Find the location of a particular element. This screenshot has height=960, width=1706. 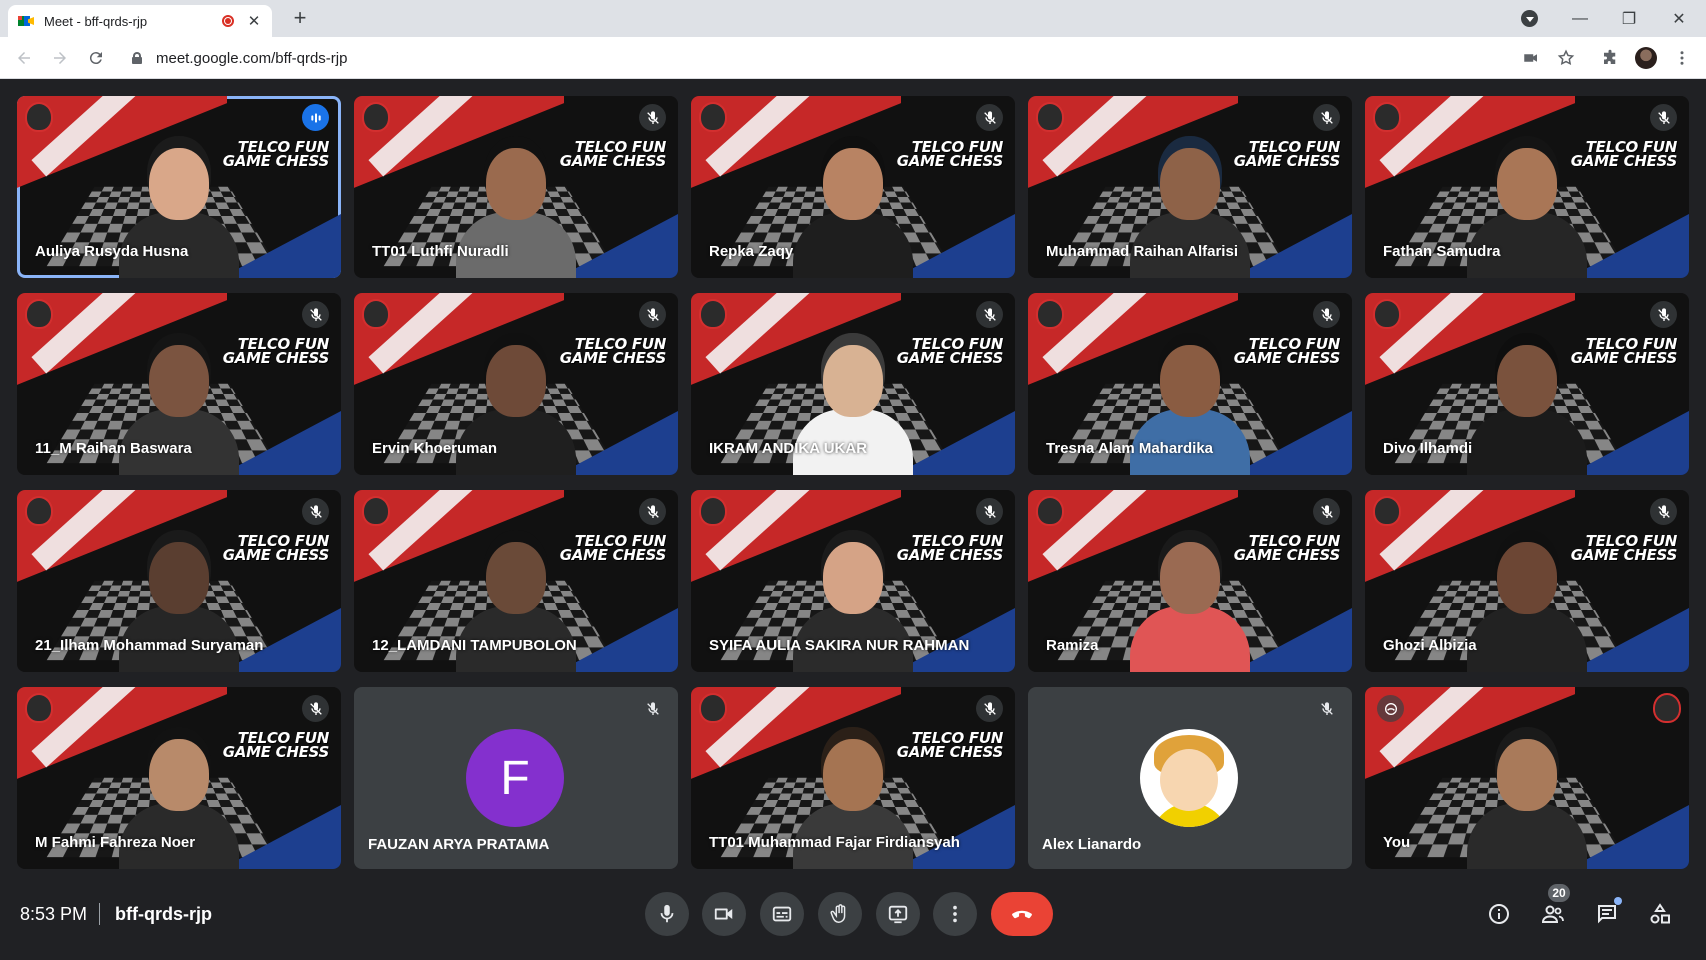

star-icon is located at coordinates (1566, 58).